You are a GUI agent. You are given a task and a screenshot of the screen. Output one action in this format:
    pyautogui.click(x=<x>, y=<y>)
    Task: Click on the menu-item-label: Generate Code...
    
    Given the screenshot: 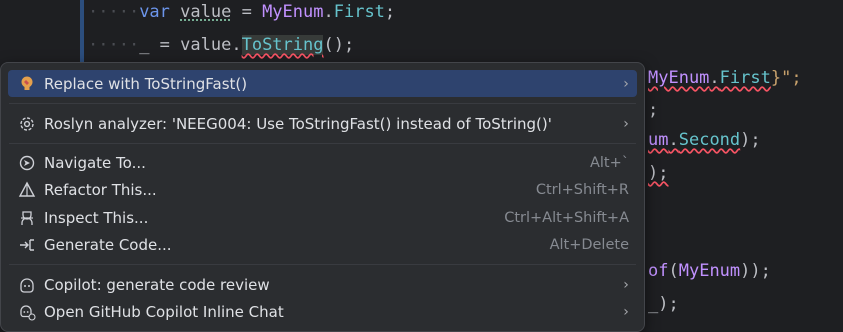 What is the action you would take?
    pyautogui.click(x=108, y=244)
    